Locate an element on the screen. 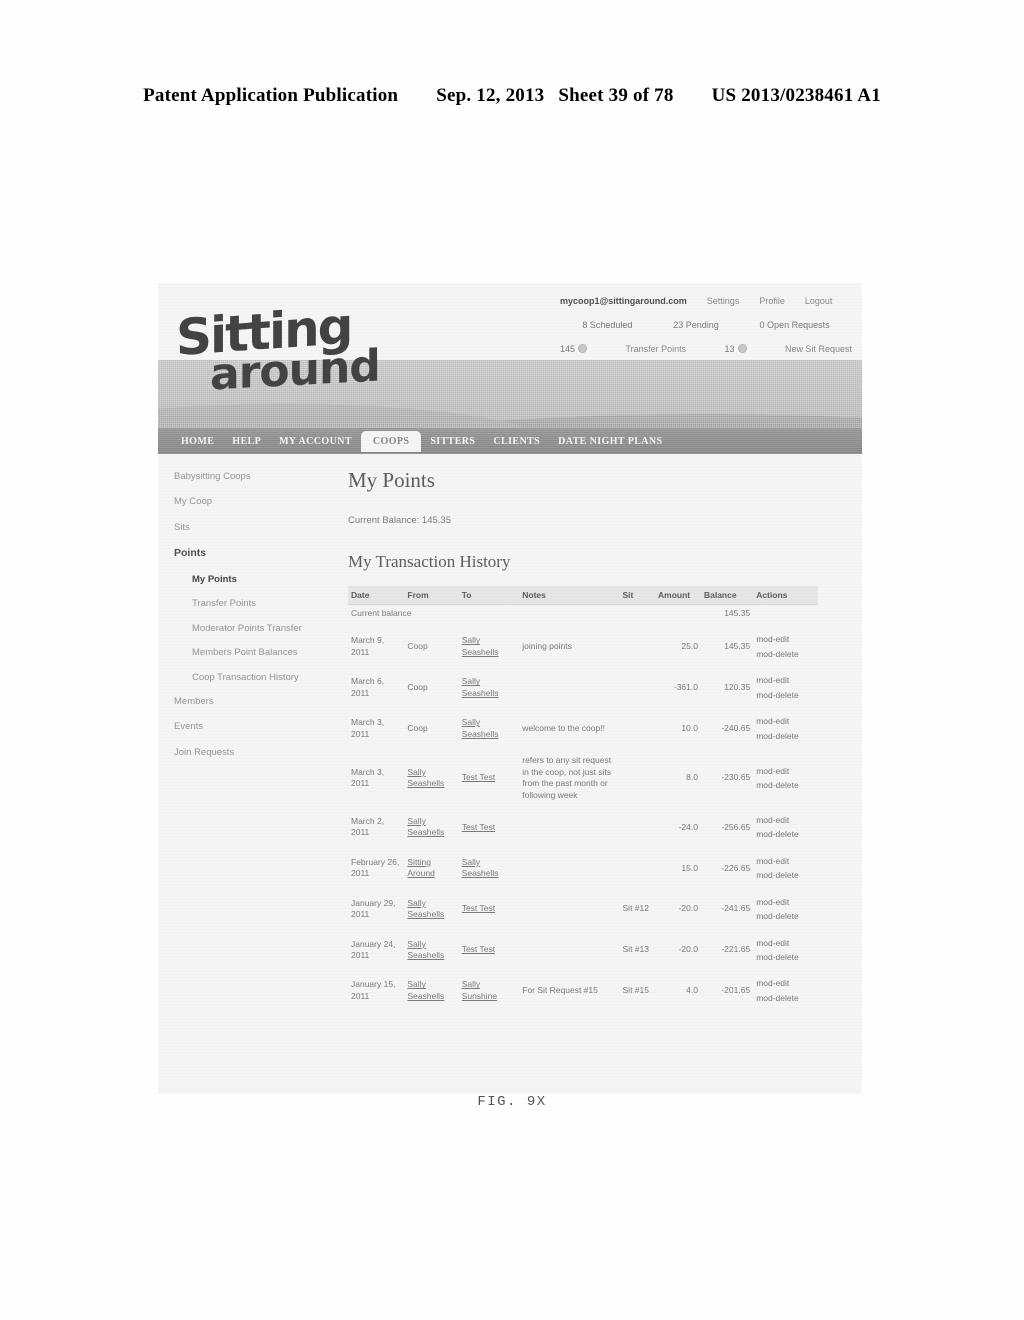 This screenshot has width=1024, height=1320. sit-count-indicator: 13 is located at coordinates (736, 349).